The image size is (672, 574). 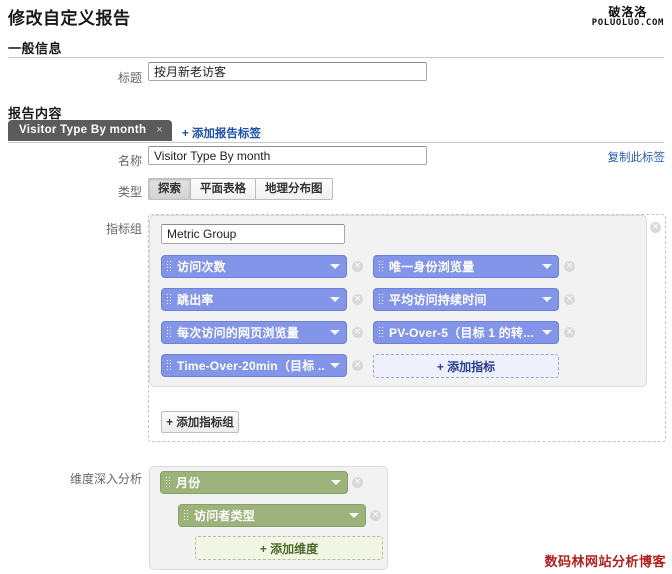 What do you see at coordinates (438, 300) in the screenshot?
I see `metric-pill-label: 平均访问持续时间` at bounding box center [438, 300].